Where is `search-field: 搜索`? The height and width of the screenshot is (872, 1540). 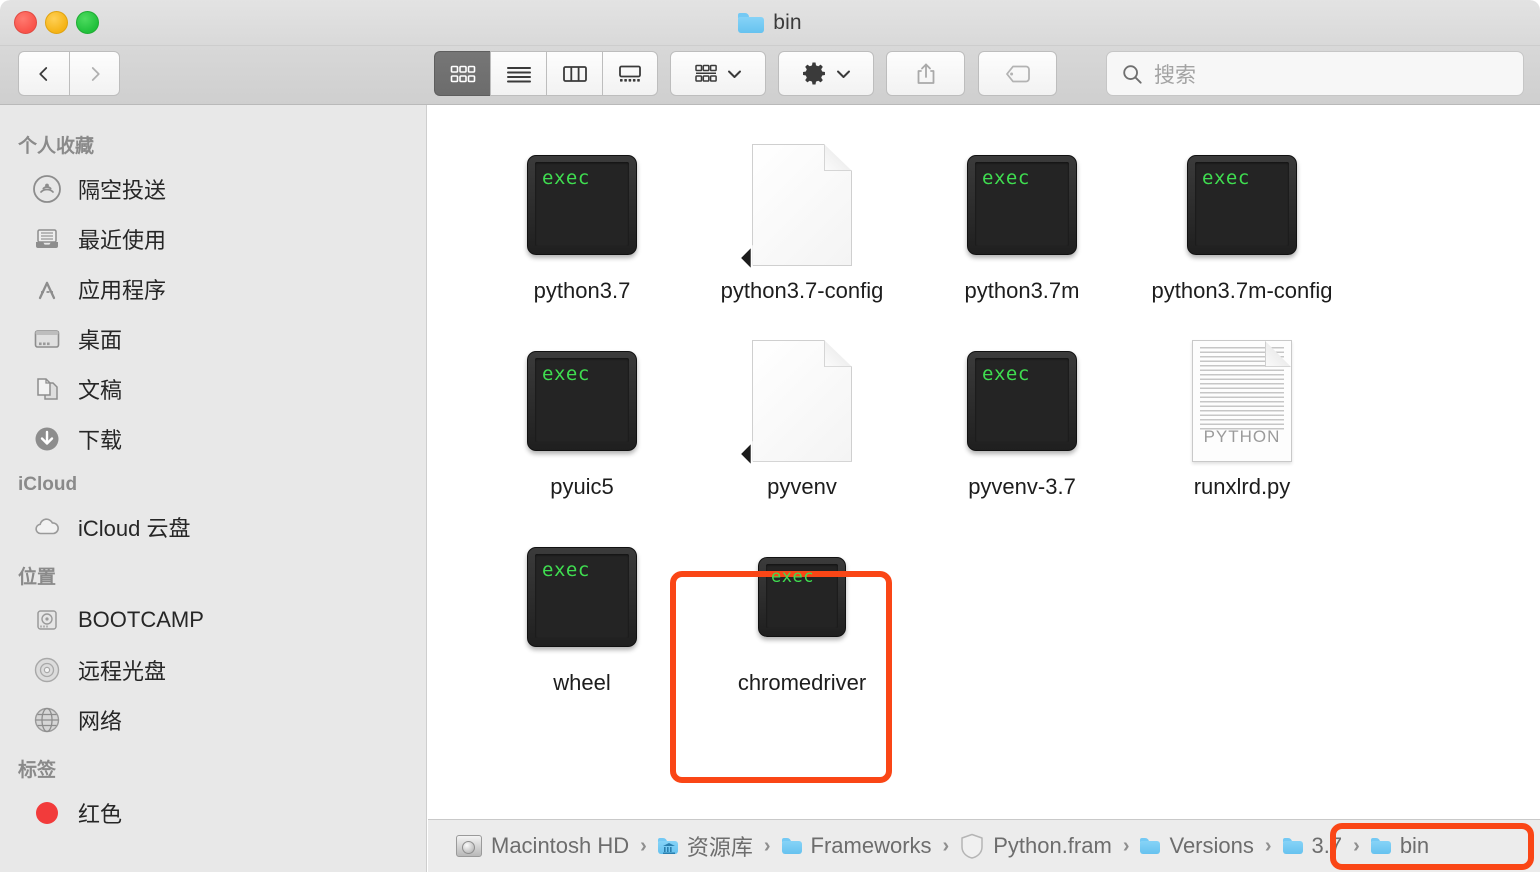
search-field: 搜索 is located at coordinates (1315, 73).